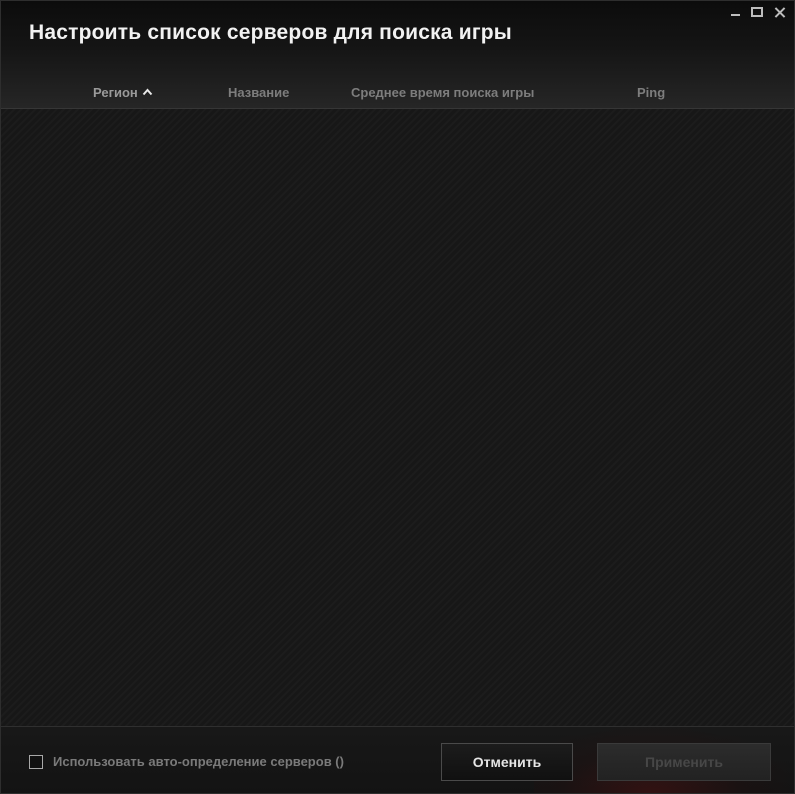  I want to click on close-button, so click(779, 12).